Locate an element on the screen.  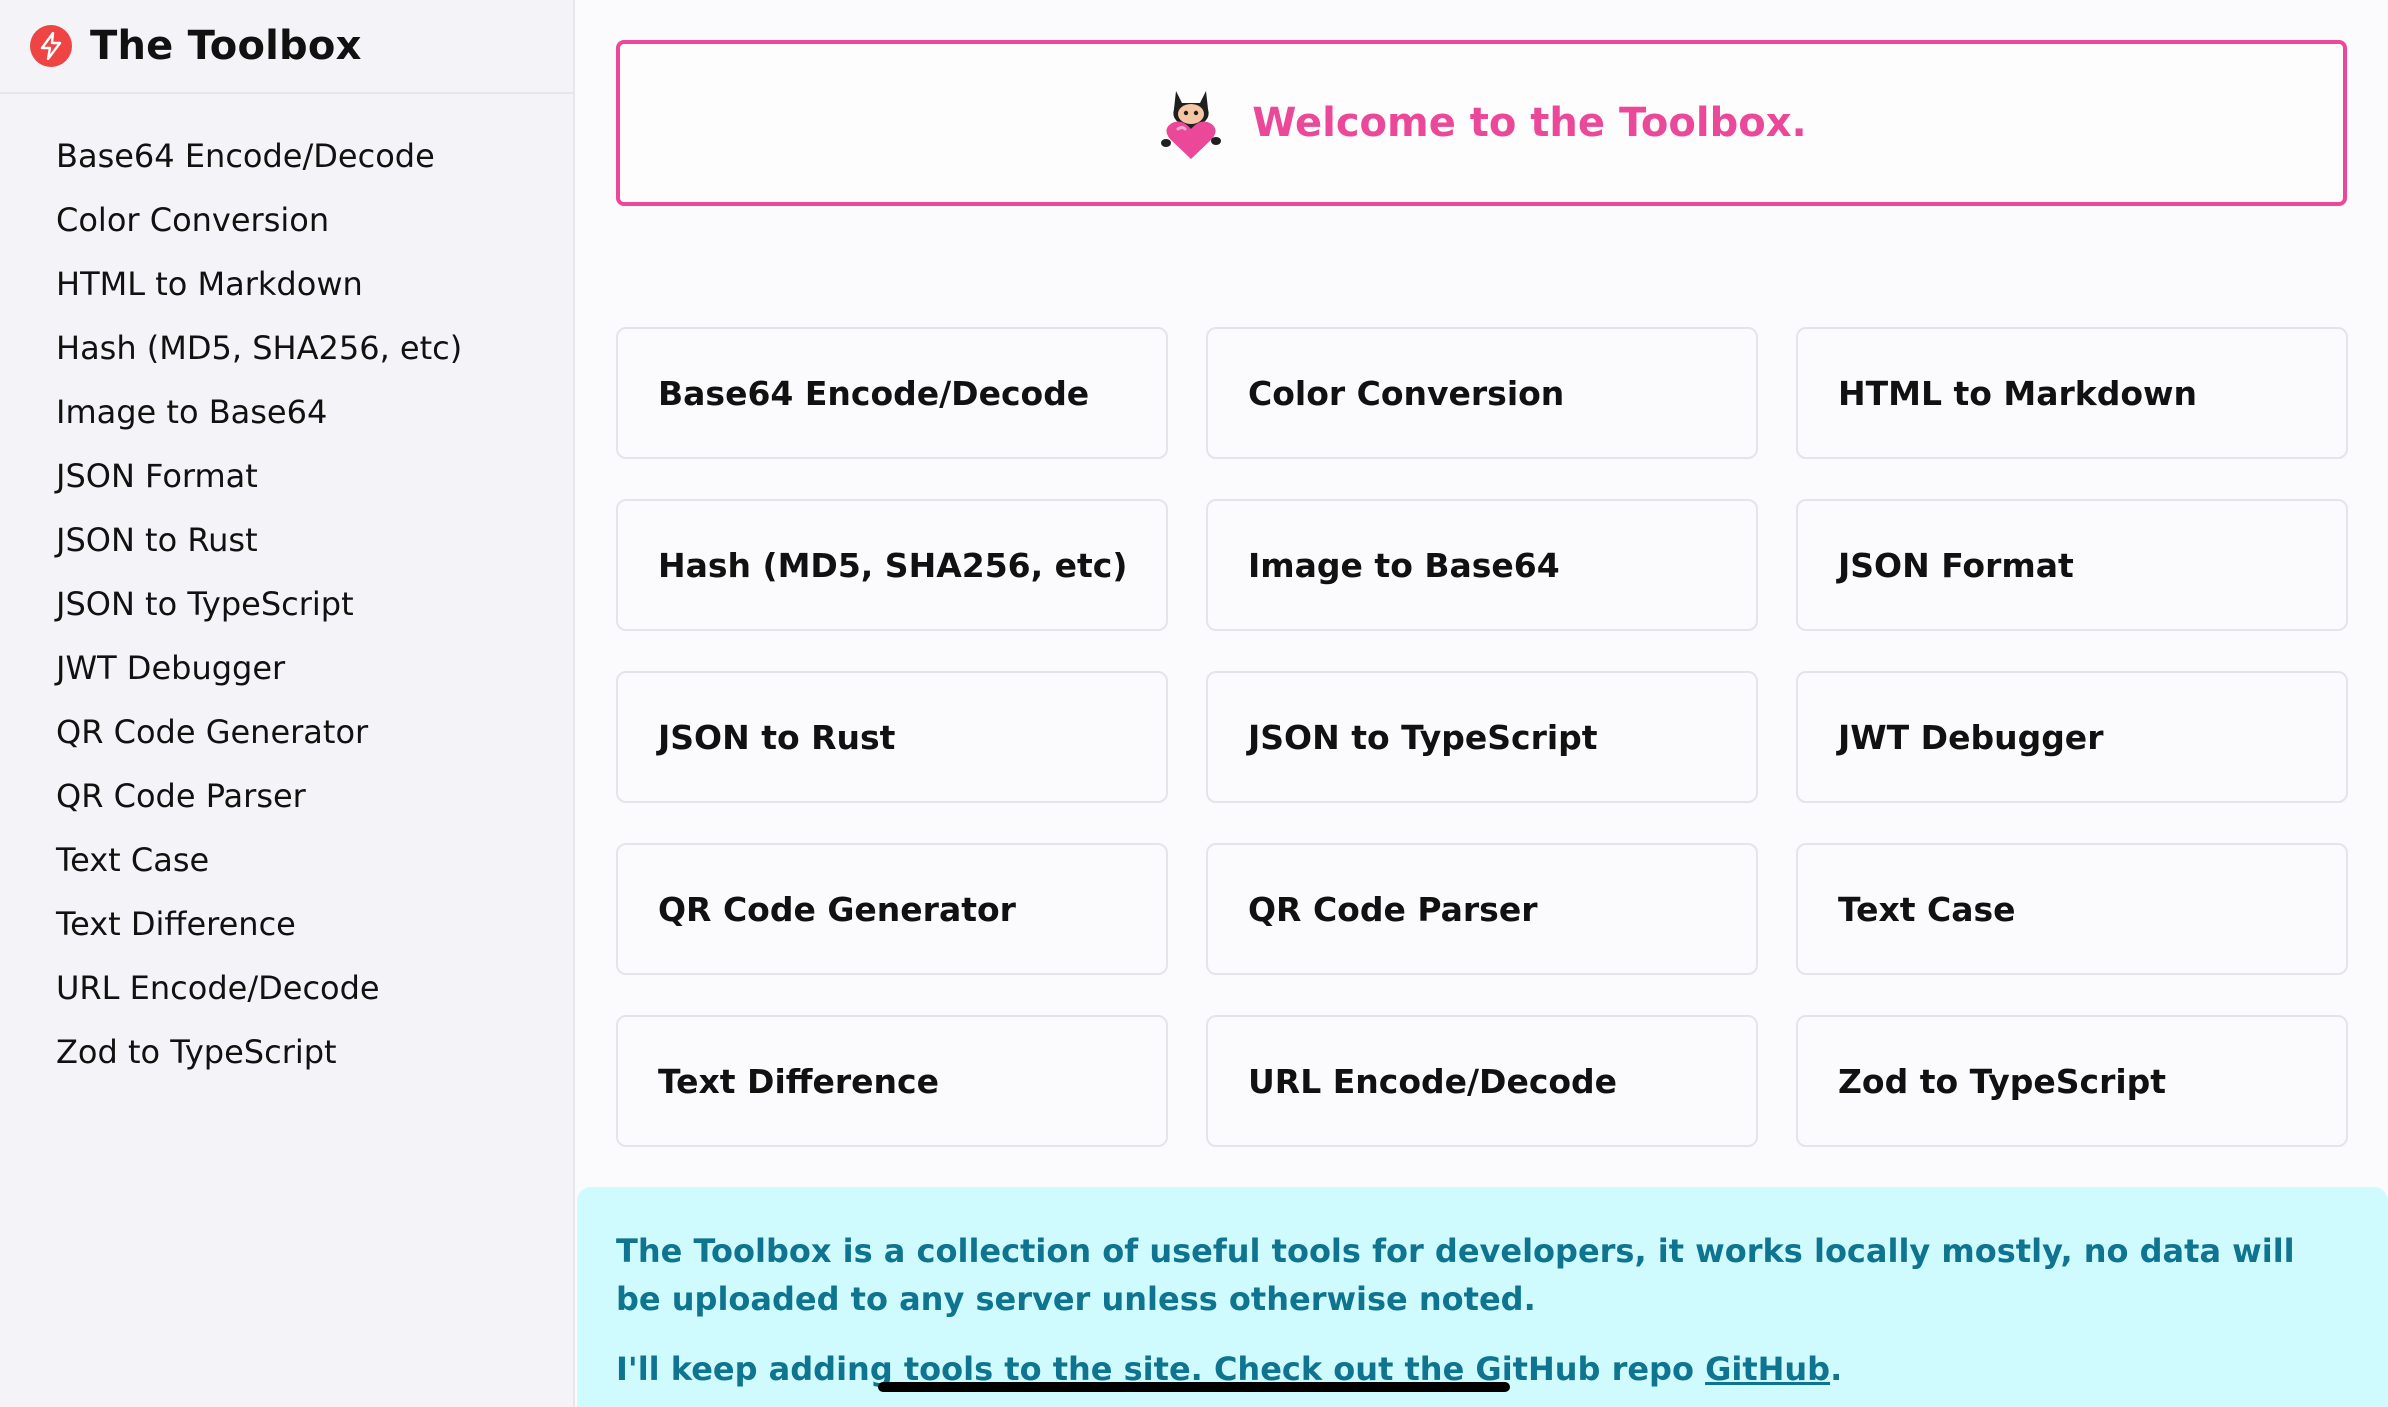
tool-card-hash: Hash (MD5, SHA256, etc) is located at coordinates (892, 565).